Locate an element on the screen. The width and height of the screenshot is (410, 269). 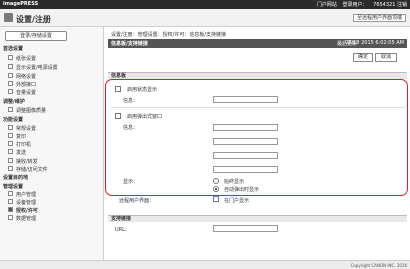
login-user-label: 登录用户： is located at coordinates (355, 5).